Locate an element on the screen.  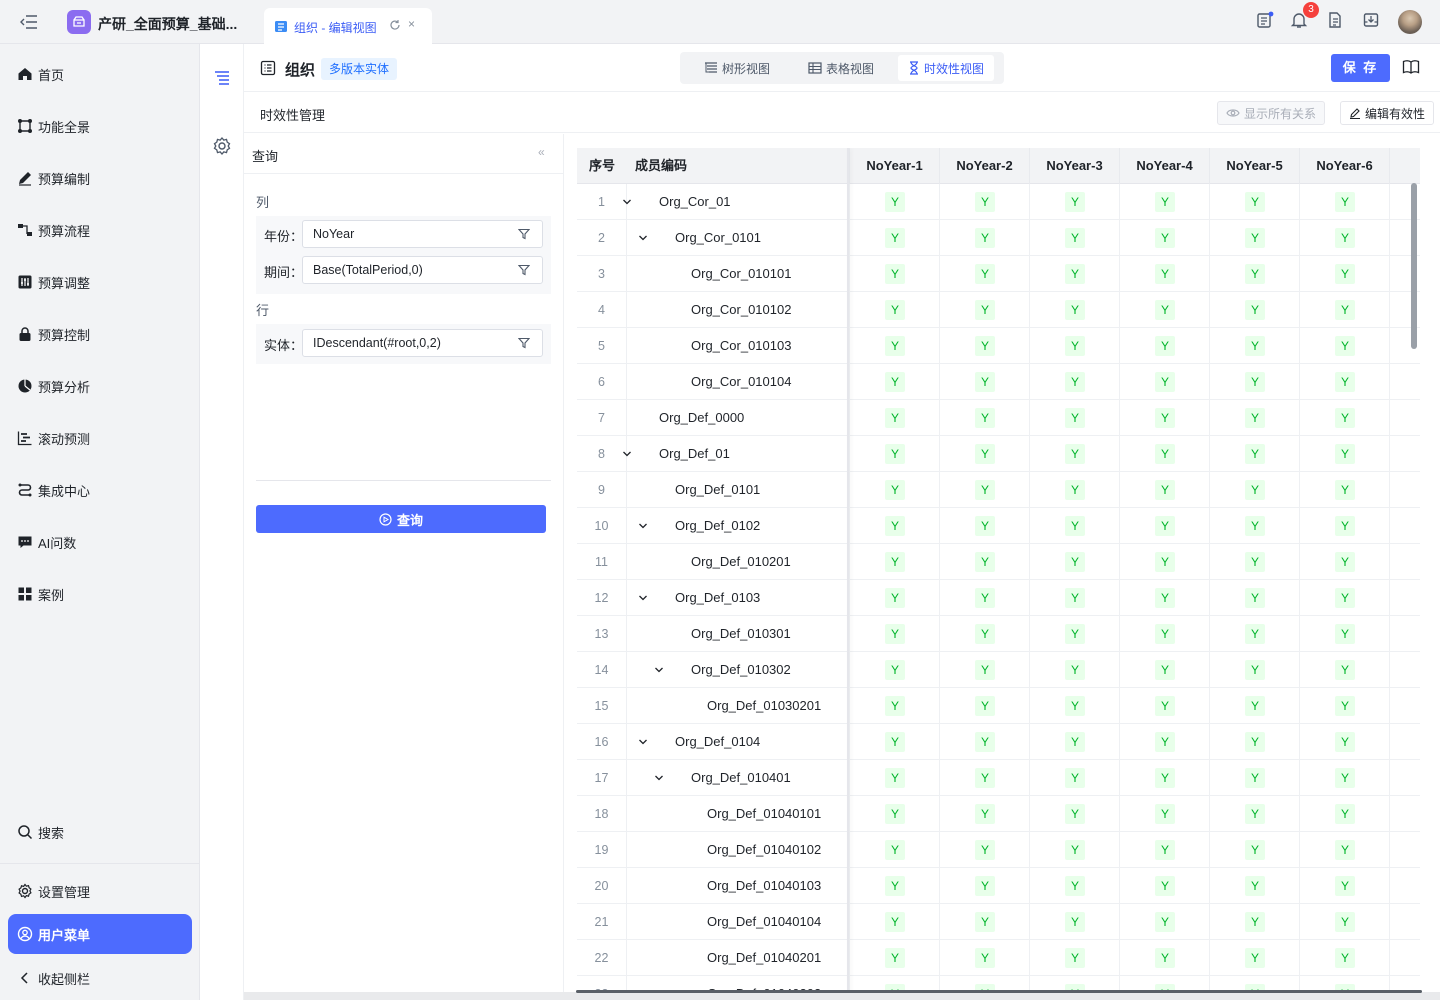
table-row: 11 Org_Def_010201 Y Y Y Y Y Y is located at coordinates (998, 562).